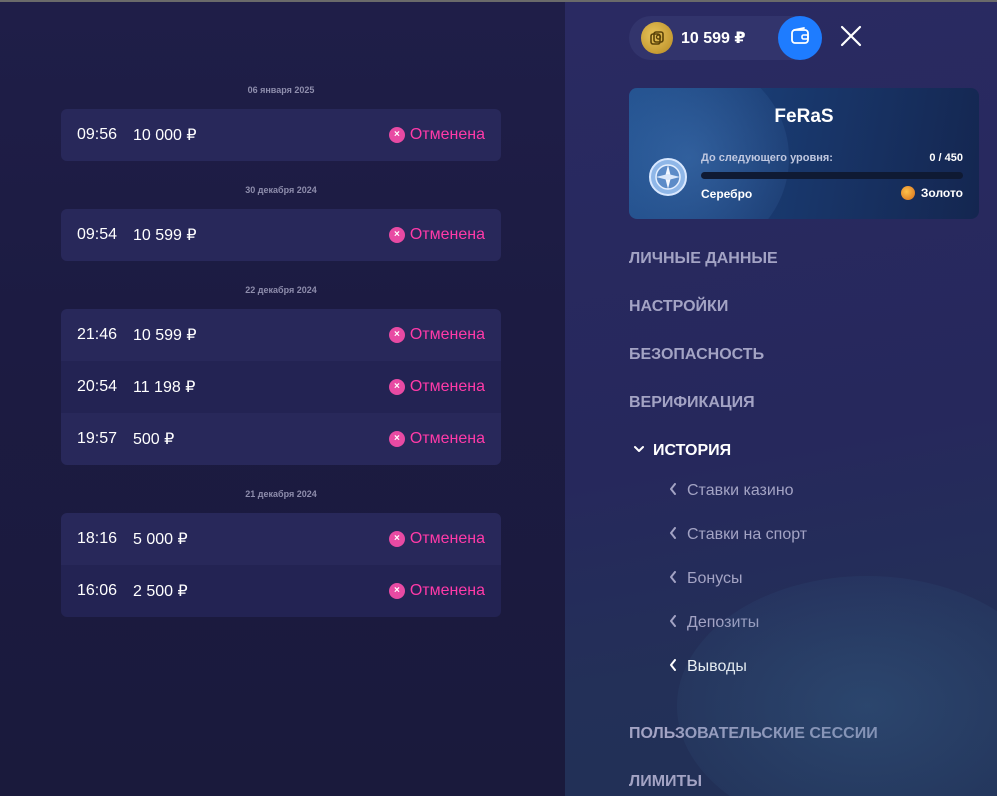 This screenshot has width=997, height=796. I want to click on transaction-amount: 2 500 ₽, so click(160, 591).